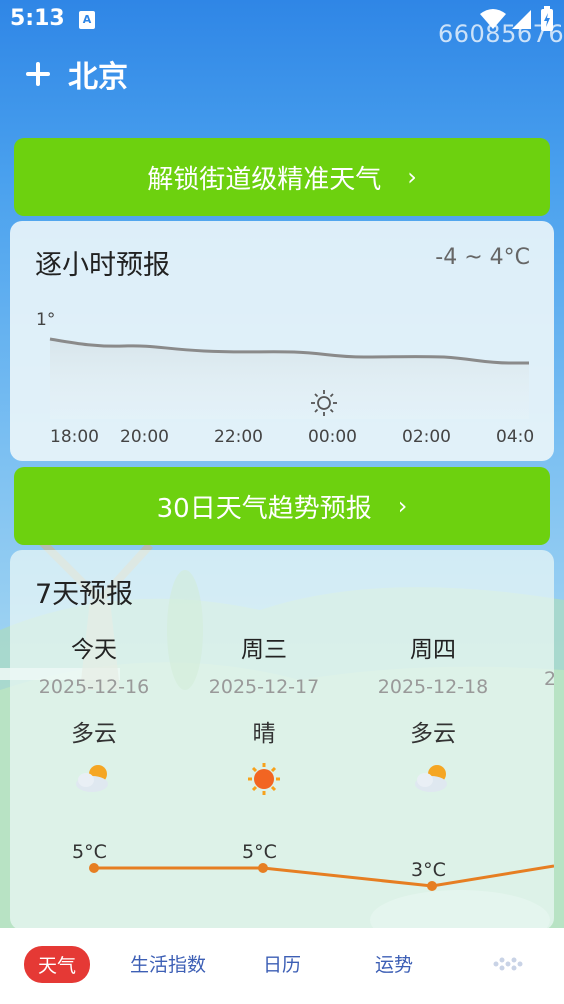 This screenshot has height=1004, width=564. I want to click on status-time: 5:13, so click(37, 18).